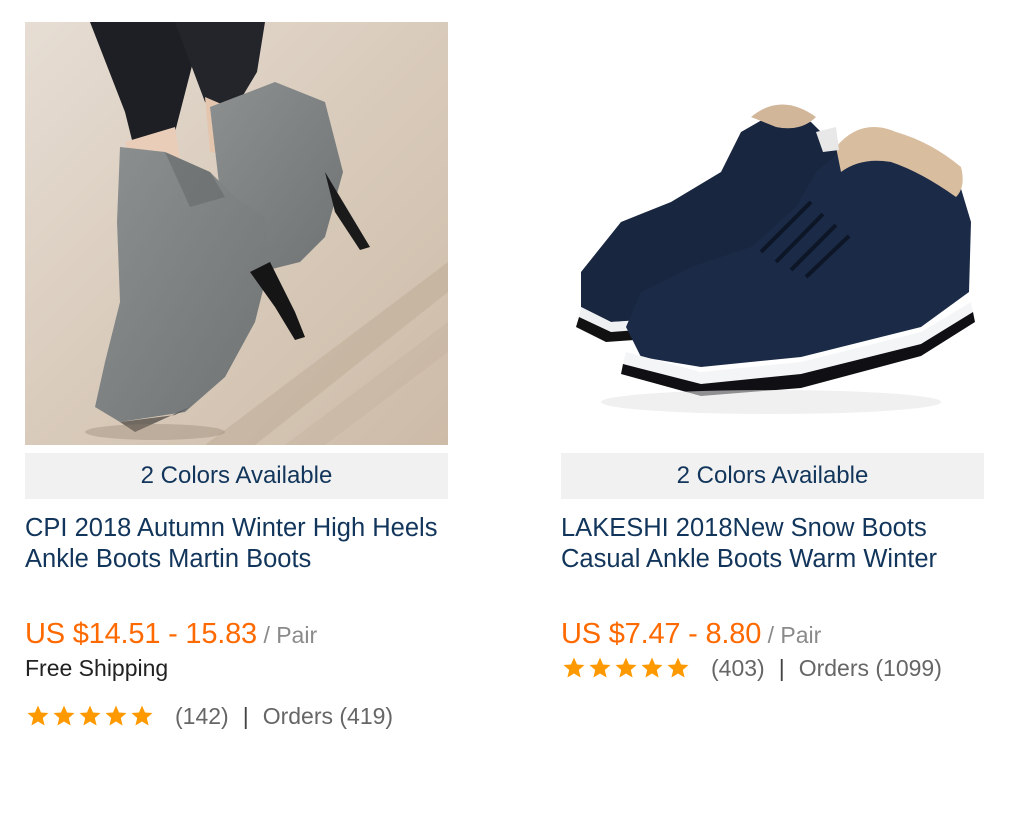  What do you see at coordinates (738, 668) in the screenshot?
I see `reviews-count-link: (403)` at bounding box center [738, 668].